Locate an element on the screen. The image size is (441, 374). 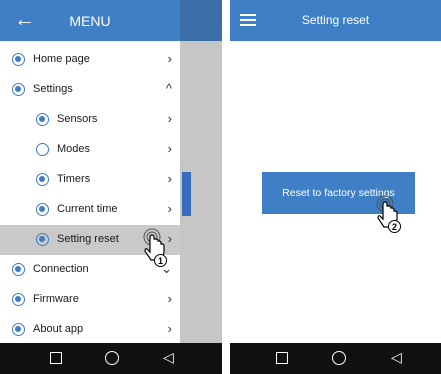
menu-item-sensors: Sensors › is located at coordinates (90, 120).